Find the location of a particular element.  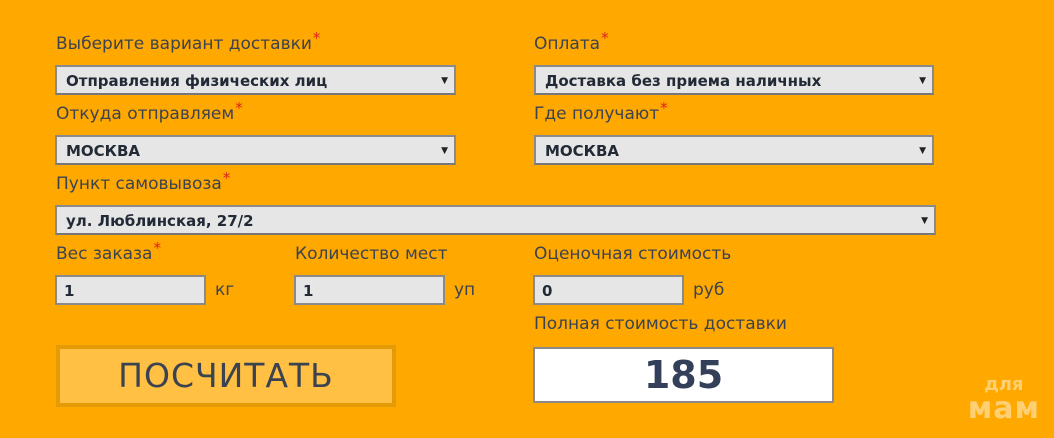

pickup-point-label: Пункт самовывоза* is located at coordinates (143, 181).